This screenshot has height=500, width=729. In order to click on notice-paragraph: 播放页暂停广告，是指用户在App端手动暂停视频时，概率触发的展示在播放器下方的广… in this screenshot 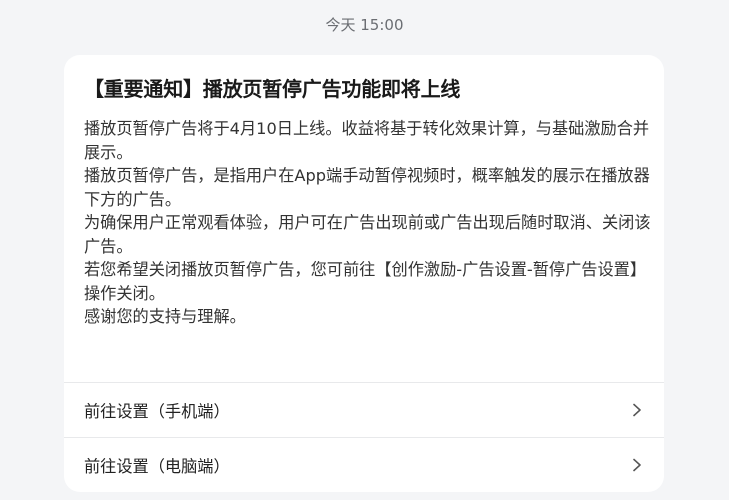, I will do `click(367, 187)`.